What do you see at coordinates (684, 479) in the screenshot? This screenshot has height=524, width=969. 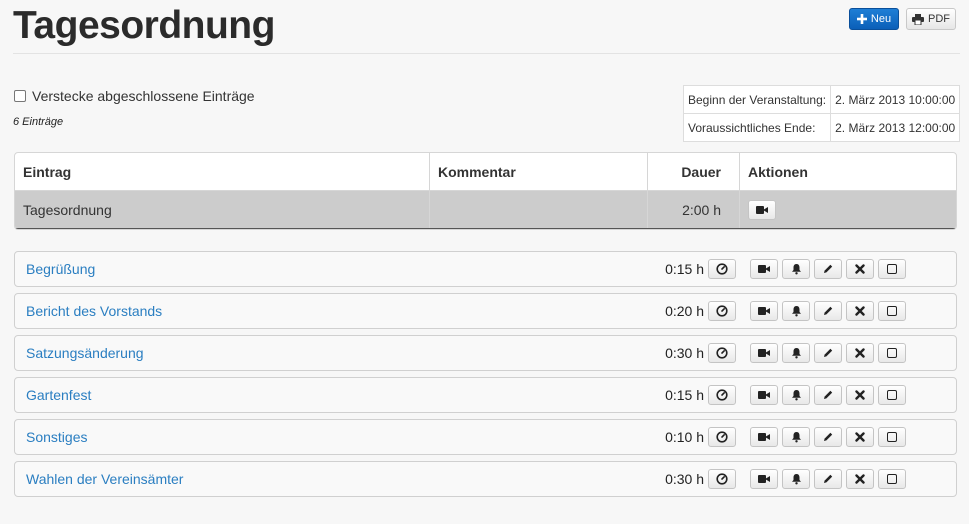 I see `agenda-item-duration: 0:30 h` at bounding box center [684, 479].